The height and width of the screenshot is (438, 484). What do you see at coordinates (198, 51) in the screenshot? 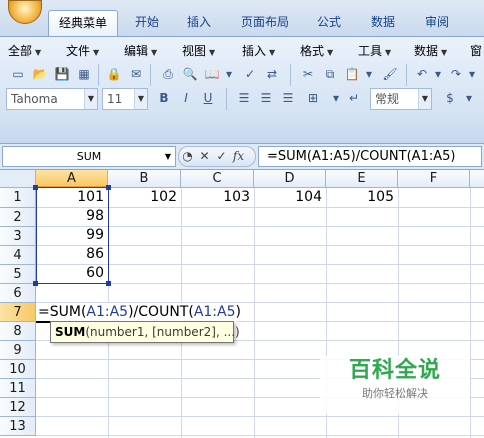
I see `menu-view: 视图 ▼` at bounding box center [198, 51].